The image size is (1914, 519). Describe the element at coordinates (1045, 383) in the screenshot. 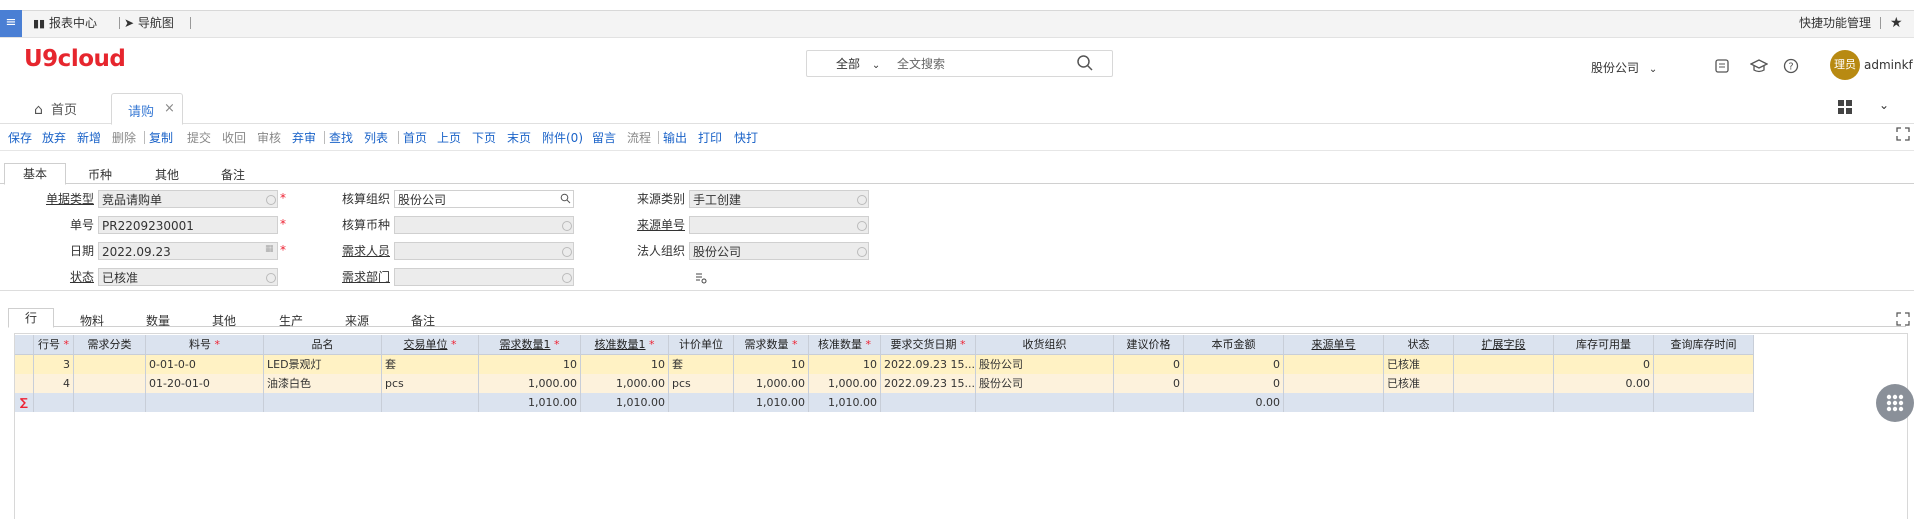

I see `table-cell: 股份公司` at that location.